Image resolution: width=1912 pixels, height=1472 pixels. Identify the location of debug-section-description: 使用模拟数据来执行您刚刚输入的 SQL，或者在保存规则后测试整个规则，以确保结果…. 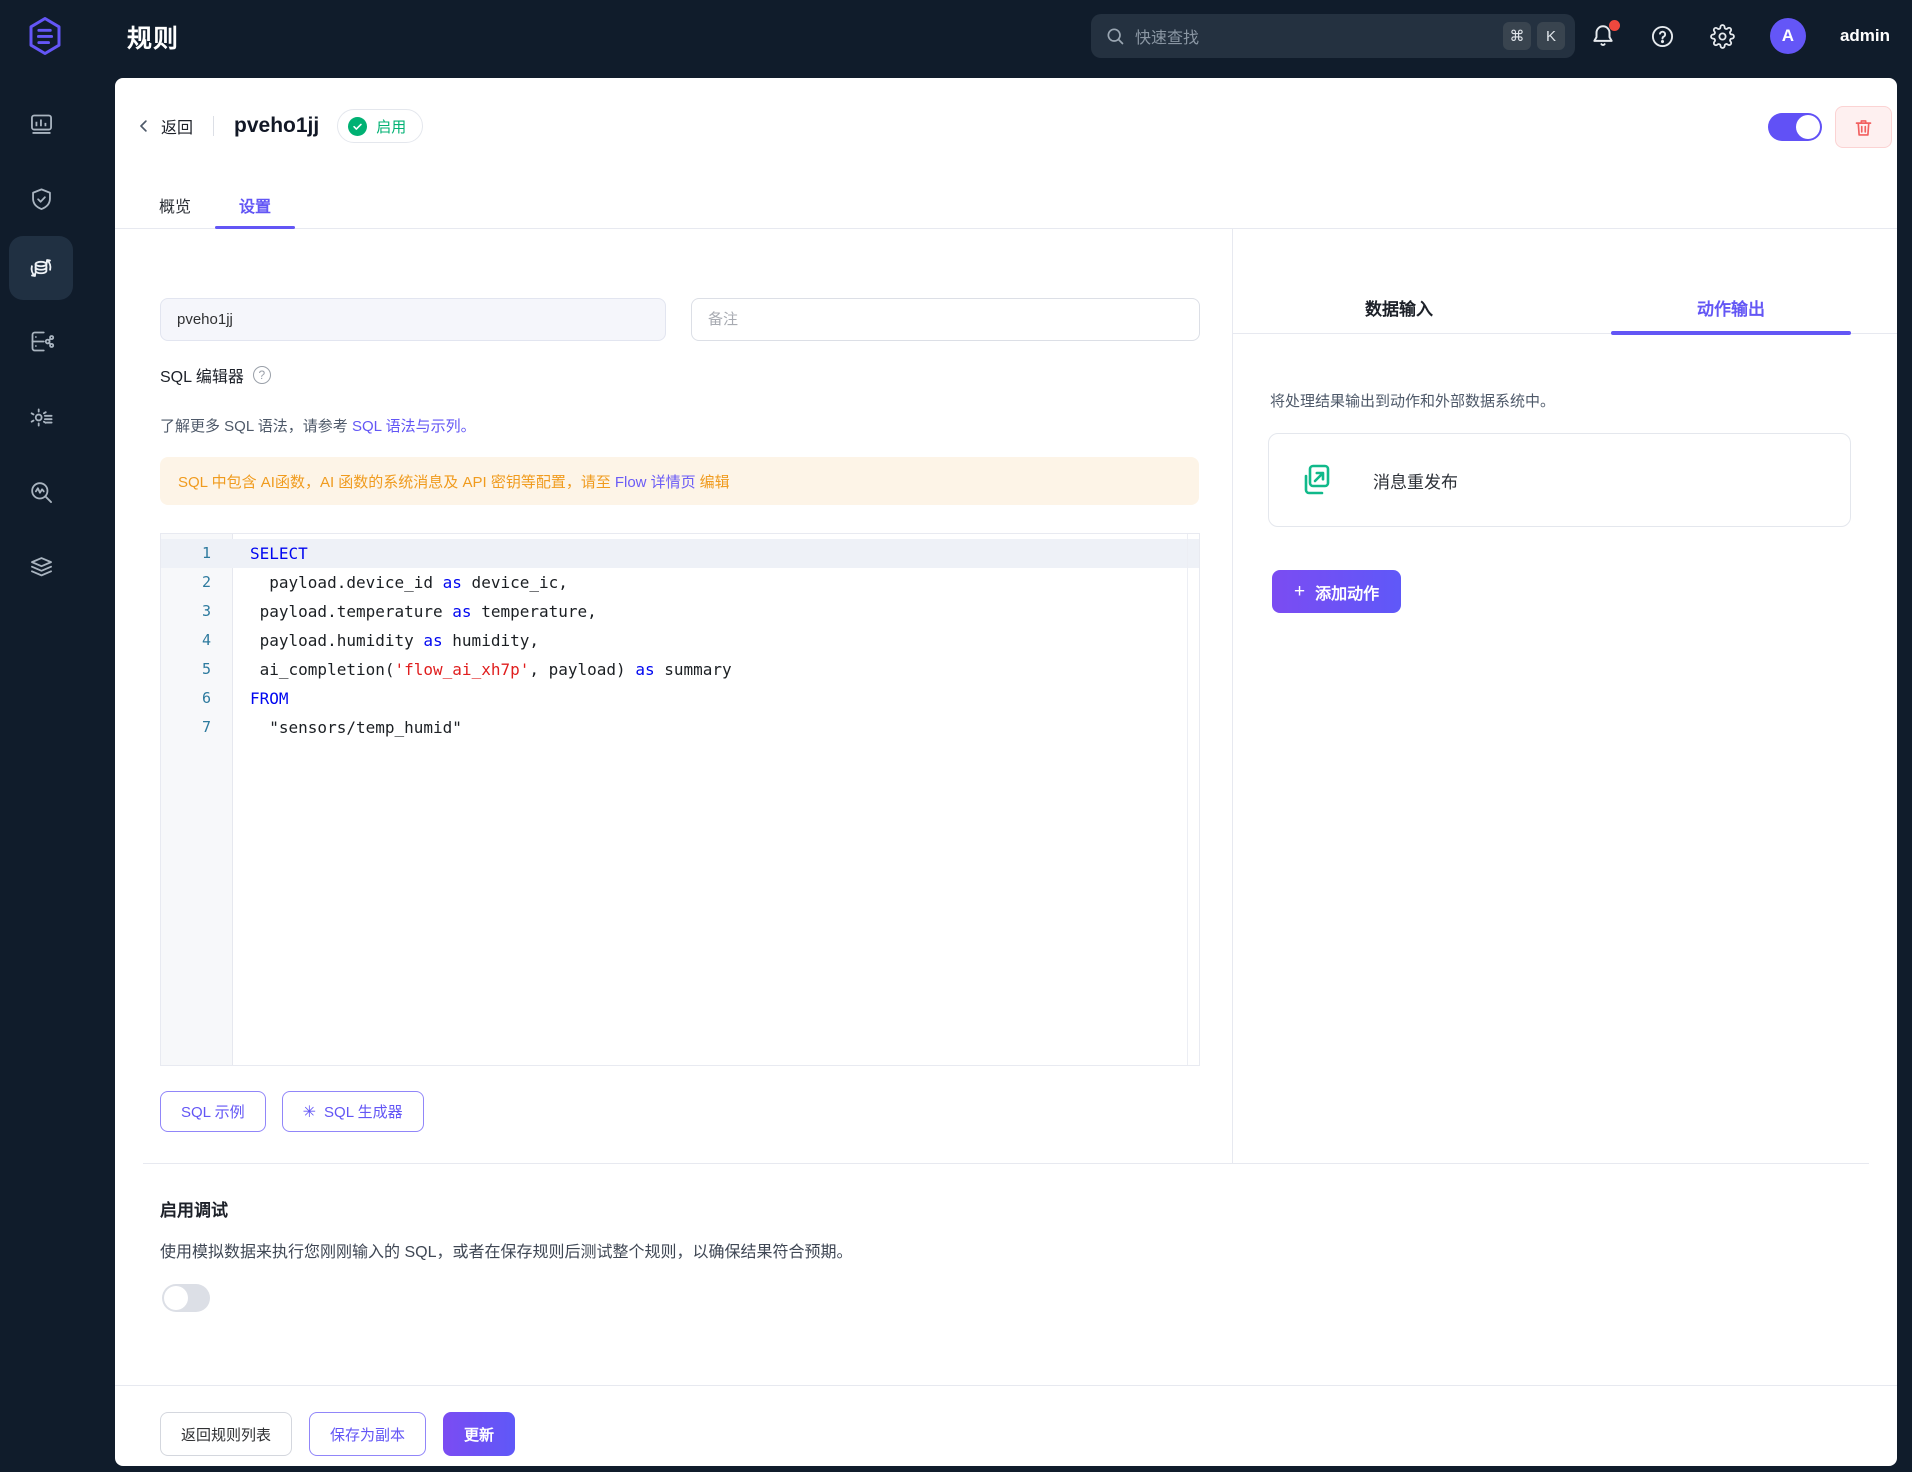
(506, 1252).